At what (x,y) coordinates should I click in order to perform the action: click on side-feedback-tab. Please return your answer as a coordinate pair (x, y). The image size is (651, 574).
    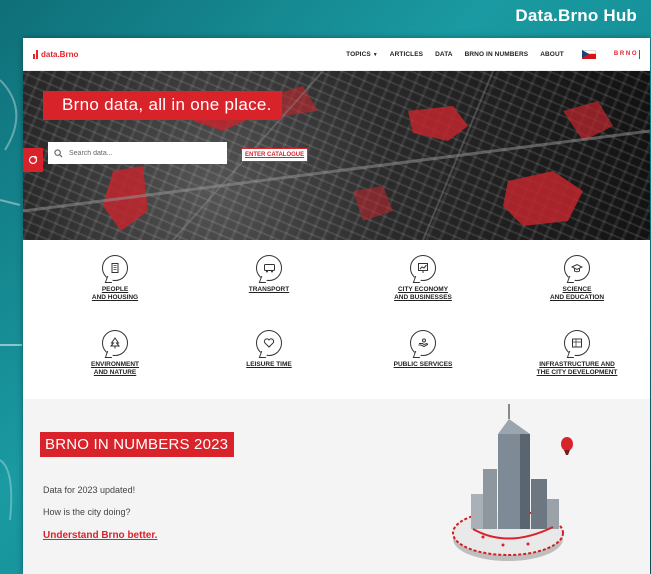
    Looking at the image, I should click on (33, 160).